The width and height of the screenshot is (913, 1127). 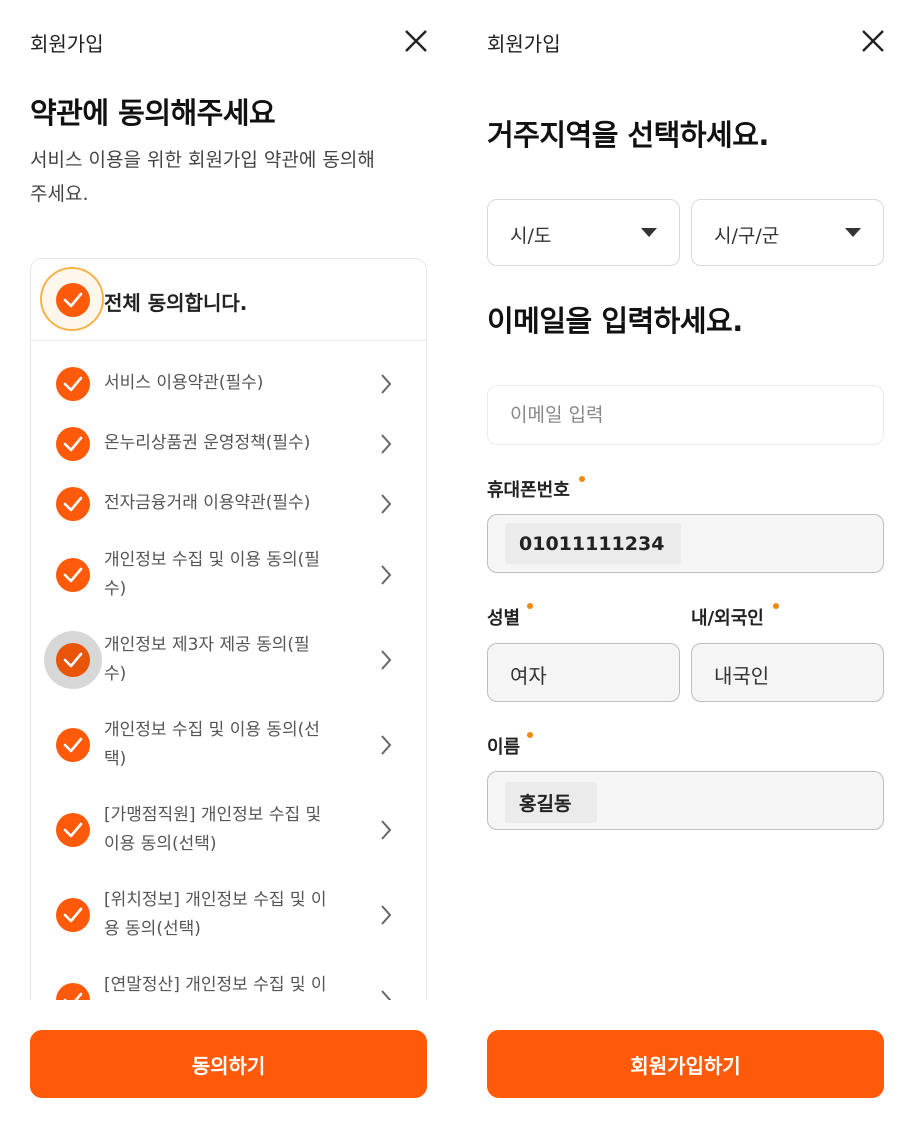 I want to click on agree-all-checkbox, so click(x=73, y=300).